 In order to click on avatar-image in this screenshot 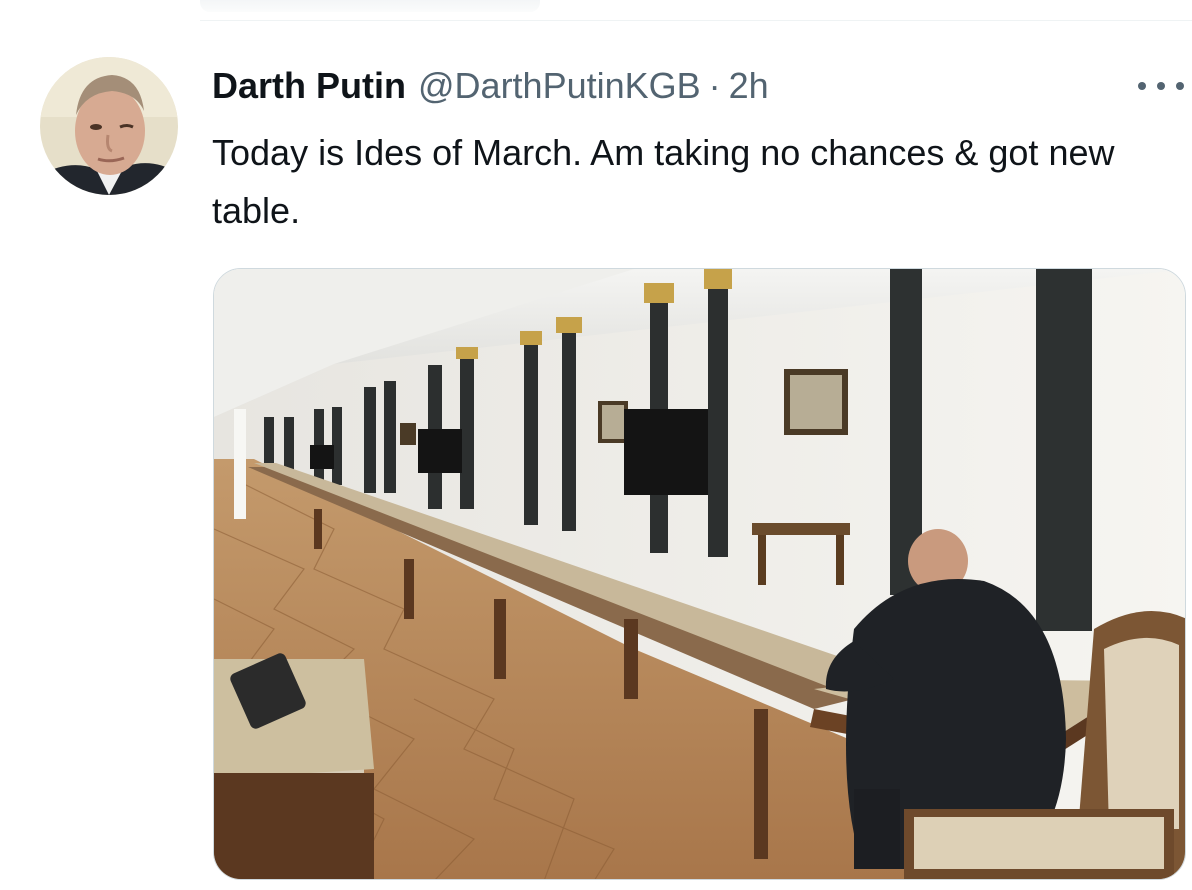, I will do `click(109, 126)`.